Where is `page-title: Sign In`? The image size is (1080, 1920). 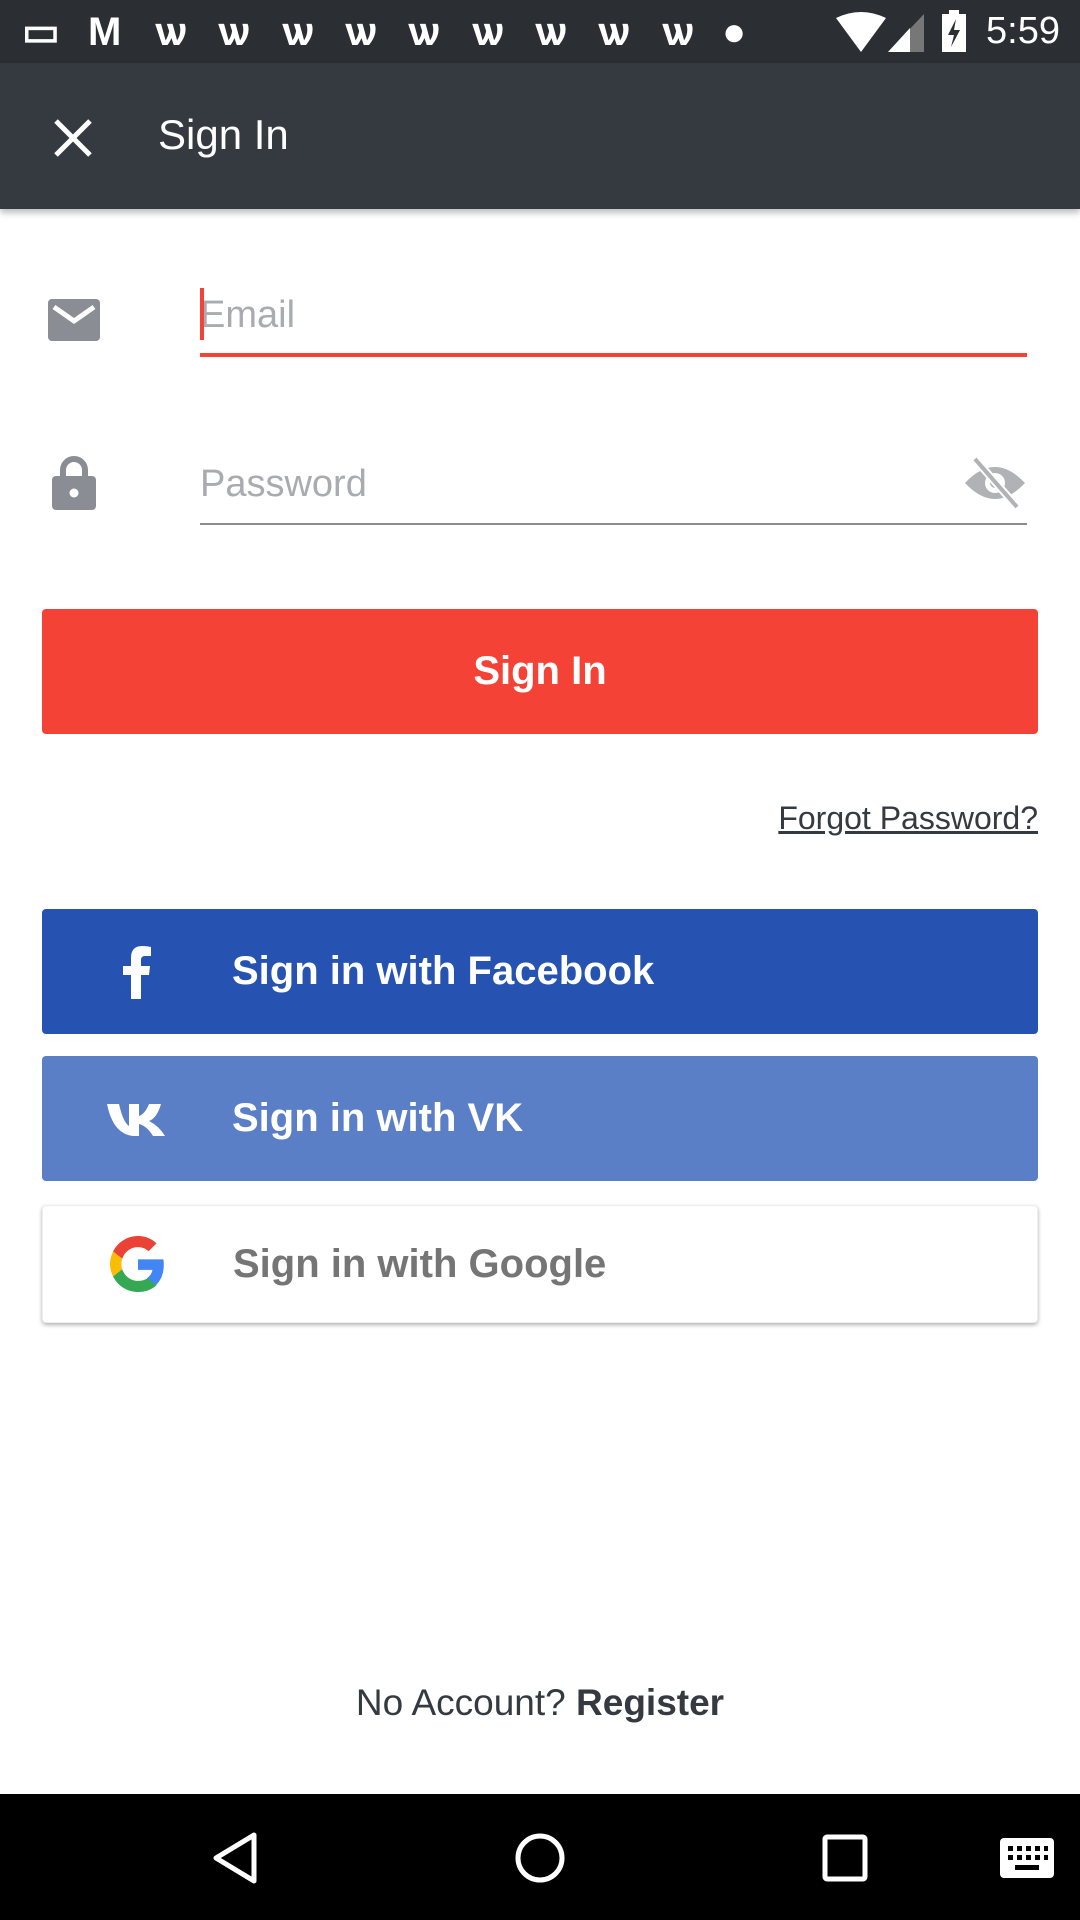 page-title: Sign In is located at coordinates (223, 134).